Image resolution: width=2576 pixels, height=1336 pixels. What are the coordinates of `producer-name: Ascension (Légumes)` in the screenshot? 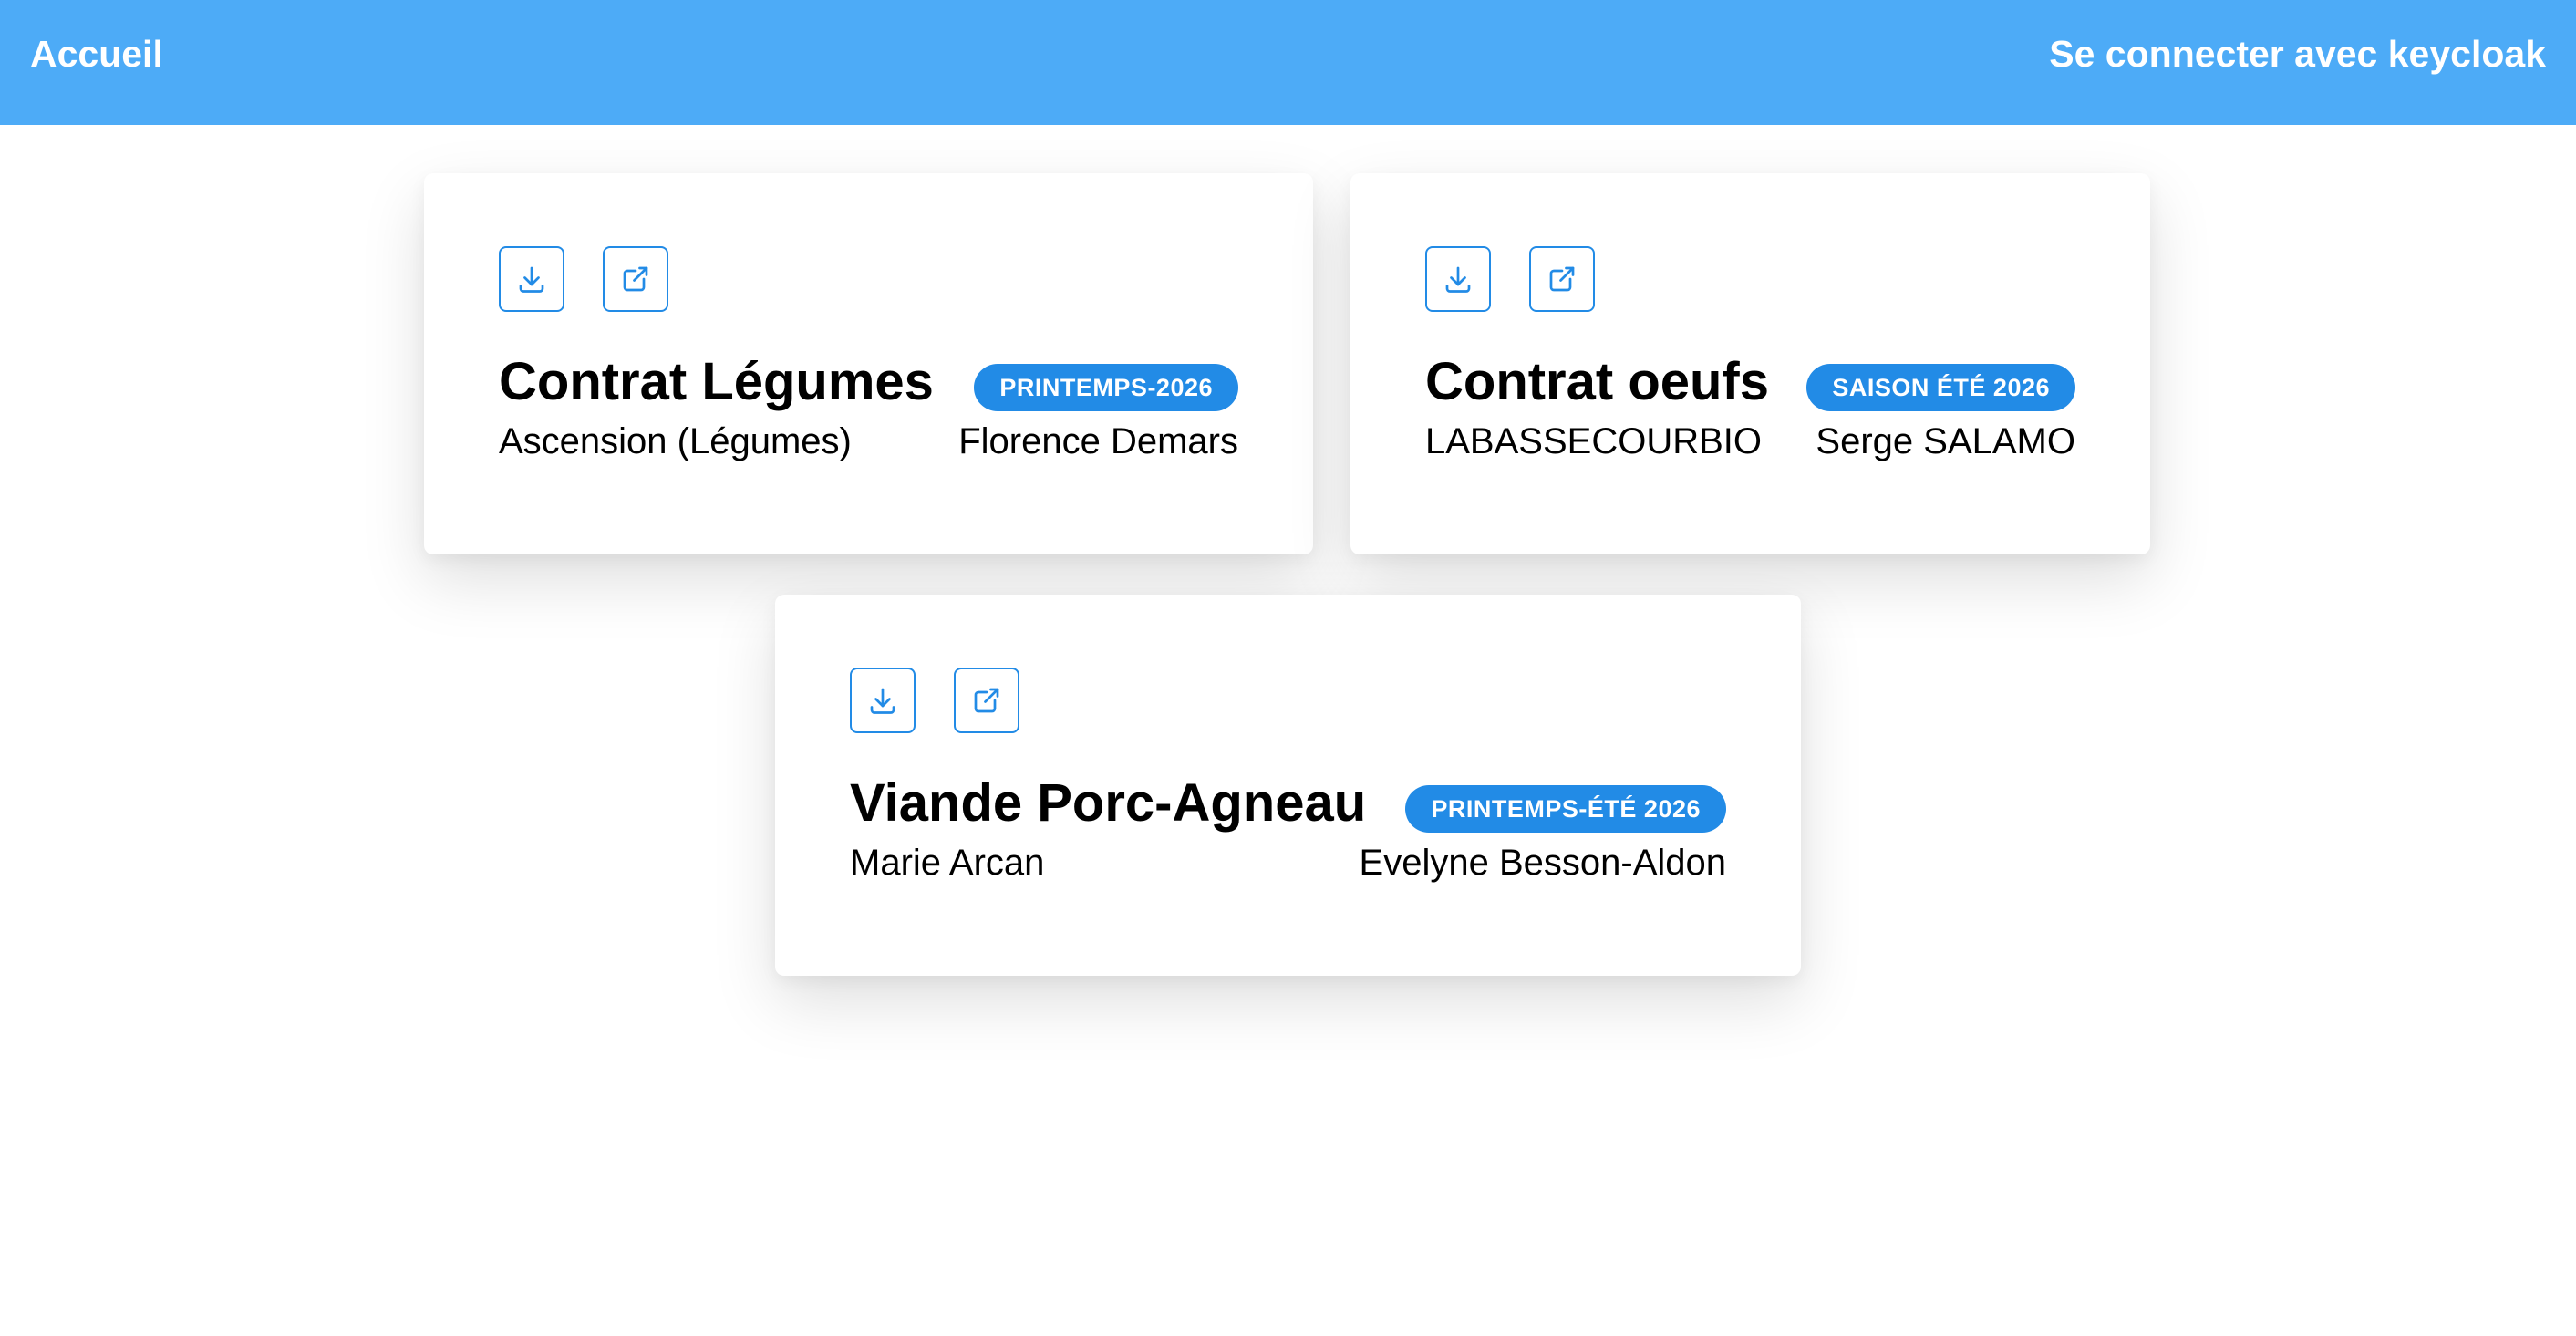 It's located at (675, 441).